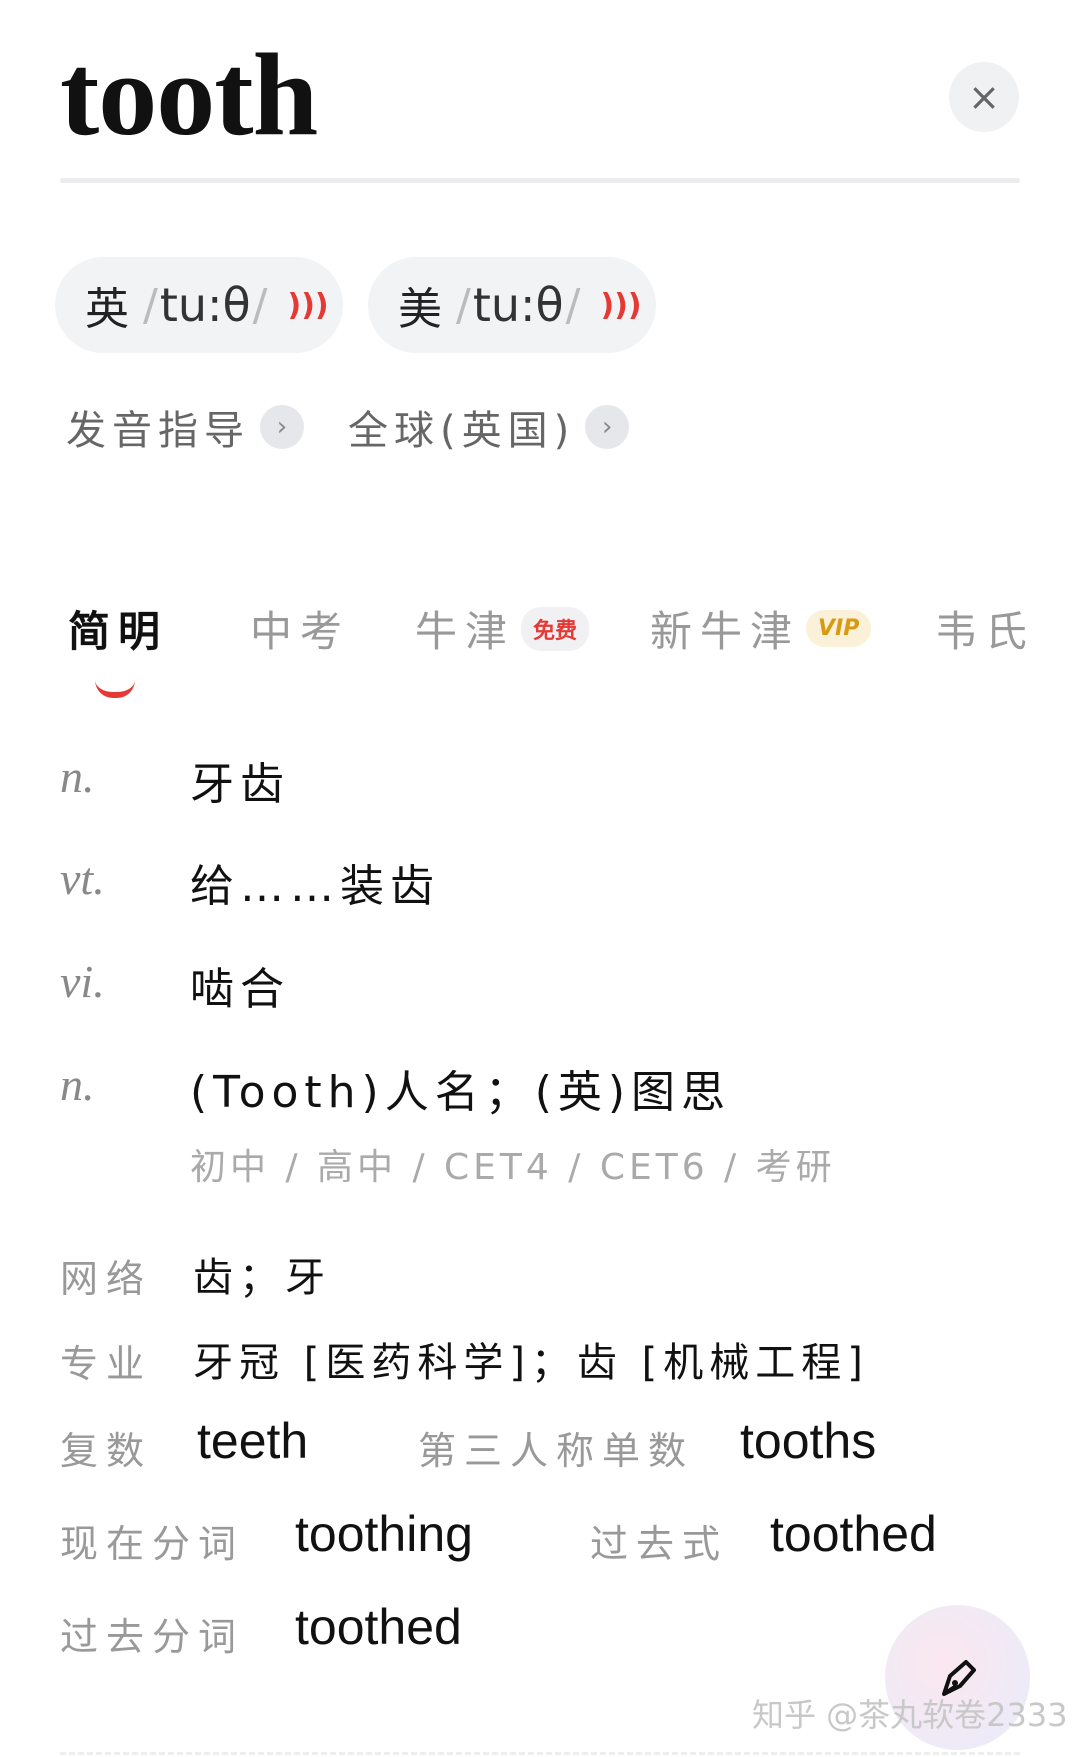  I want to click on definition-text: (Tooth)人名；(英)图思, so click(461, 1092).